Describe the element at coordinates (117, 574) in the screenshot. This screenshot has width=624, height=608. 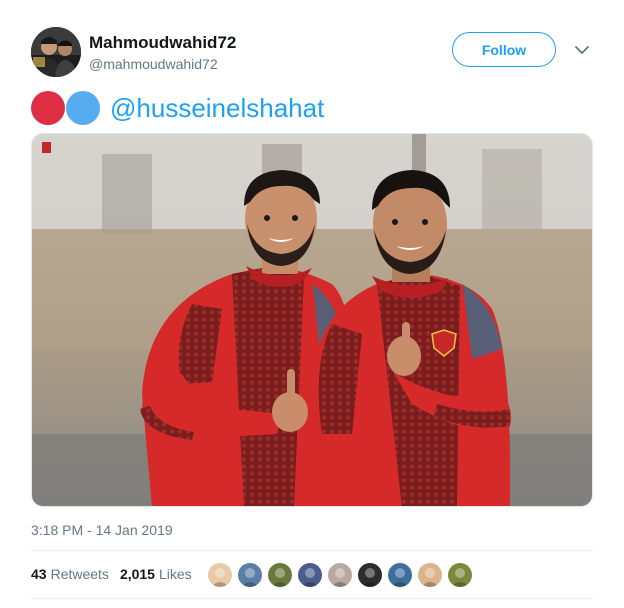
I see `tweet-stats: 43 Retweets 2,015 Likes` at that location.